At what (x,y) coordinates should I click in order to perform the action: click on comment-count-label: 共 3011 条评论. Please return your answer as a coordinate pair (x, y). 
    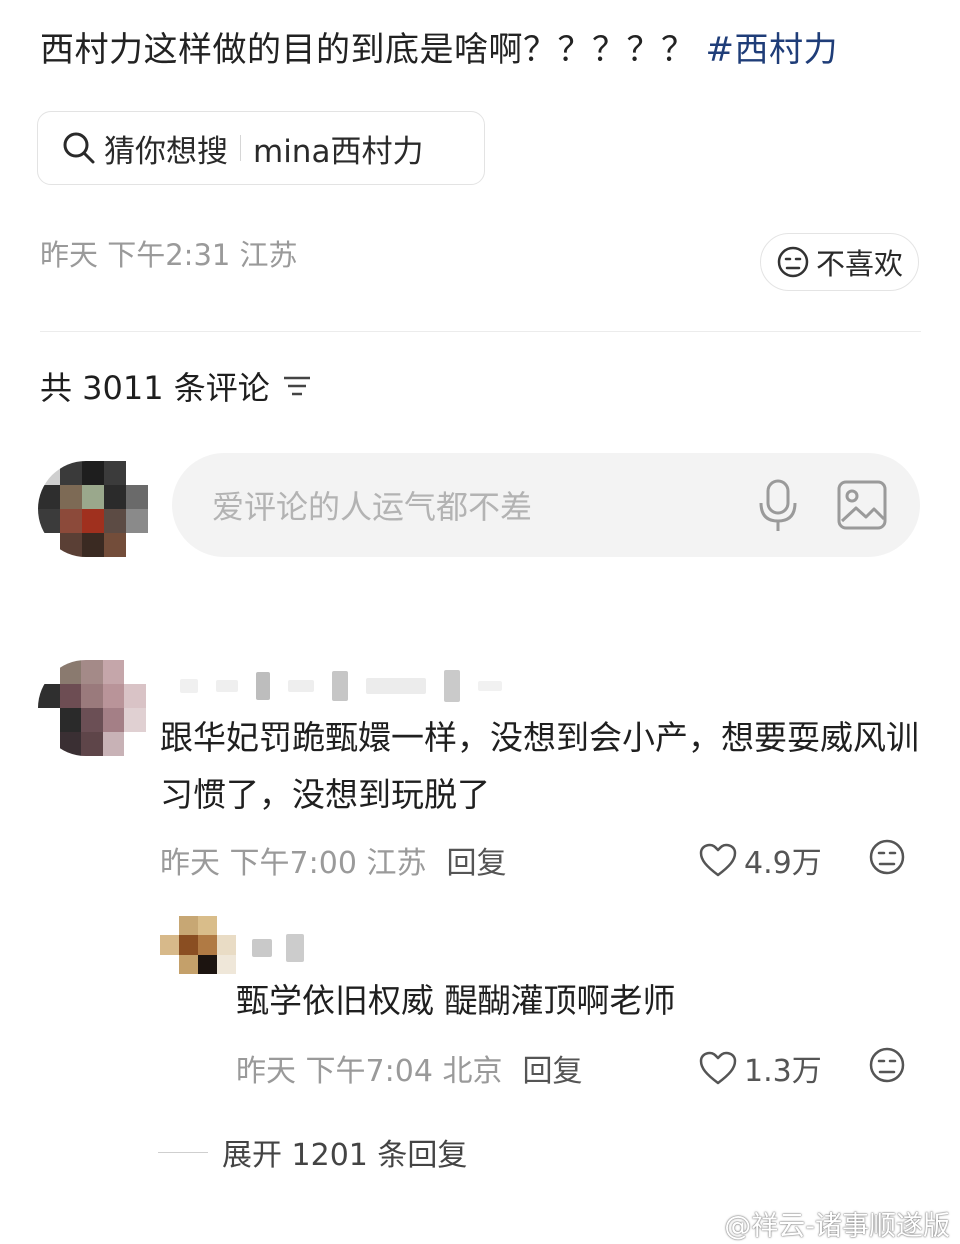
    Looking at the image, I should click on (155, 388).